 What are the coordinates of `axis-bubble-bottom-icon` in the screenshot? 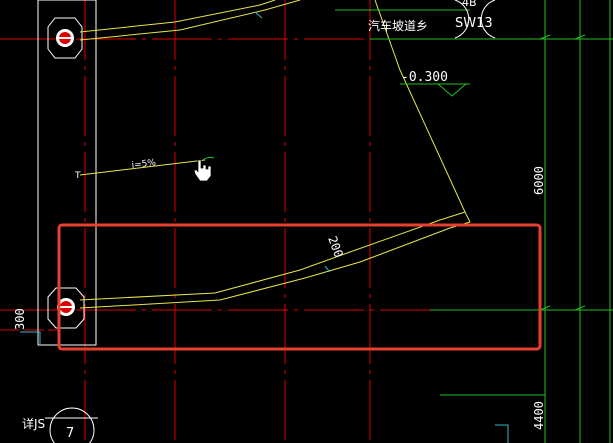 It's located at (66, 308).